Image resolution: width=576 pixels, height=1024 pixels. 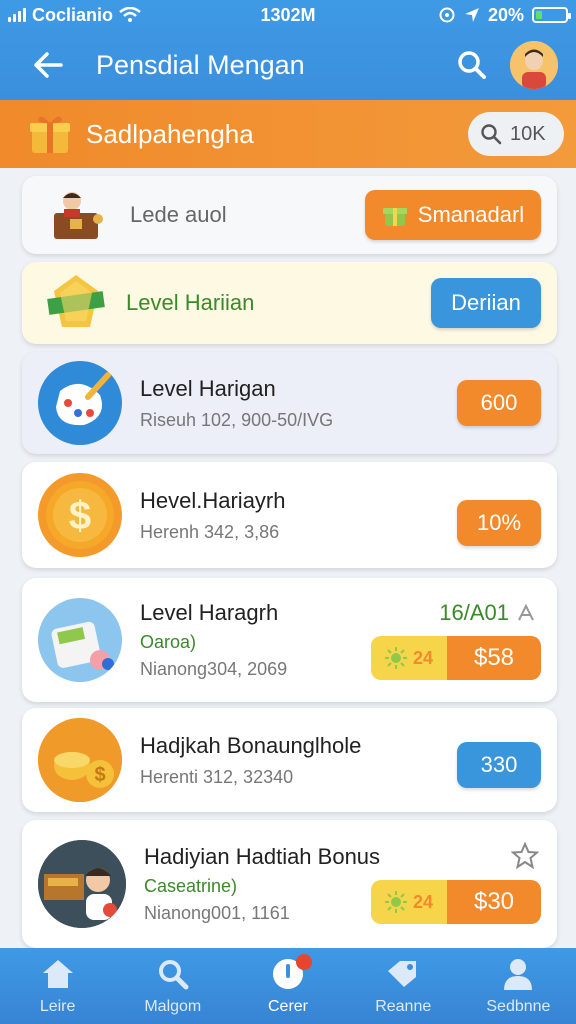 I want to click on profile-icon, so click(x=518, y=974).